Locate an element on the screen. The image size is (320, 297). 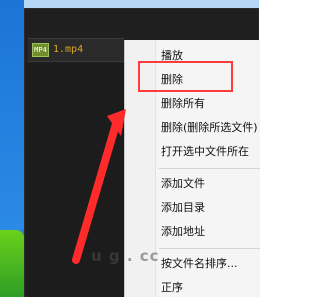
menu-item-delete-selected-files: 删除(删除所选文件) is located at coordinates (192, 128).